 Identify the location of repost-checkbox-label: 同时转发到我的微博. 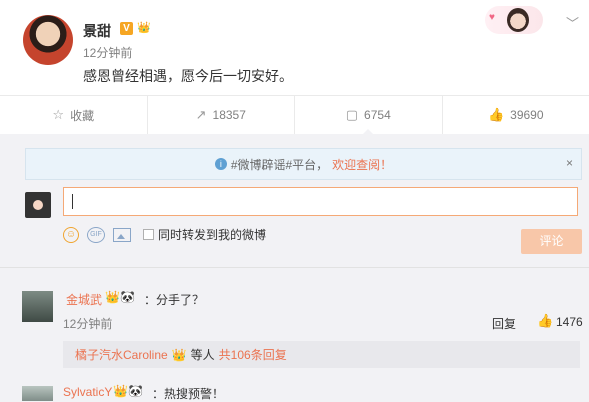
(212, 234).